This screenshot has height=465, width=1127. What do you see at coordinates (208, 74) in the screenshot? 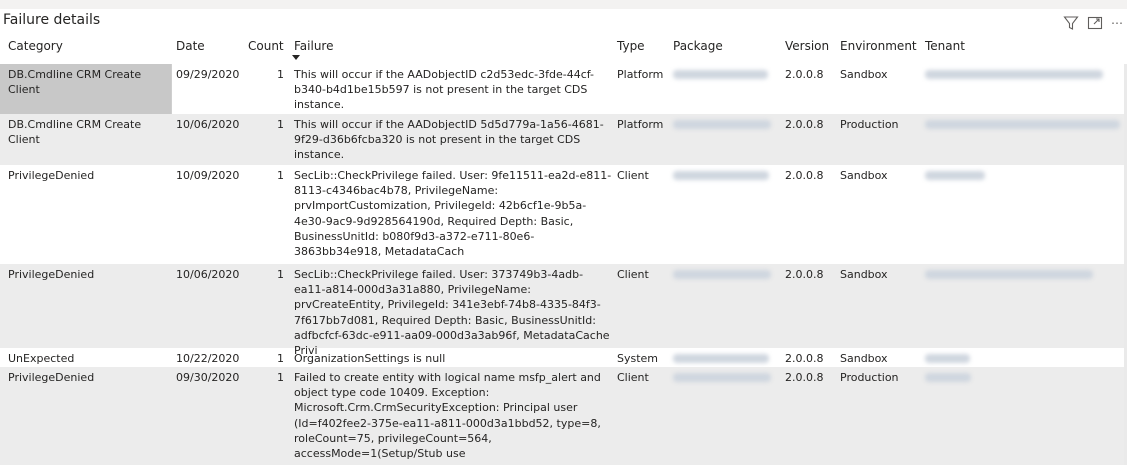
I see `cell-date: 09/29/2020` at bounding box center [208, 74].